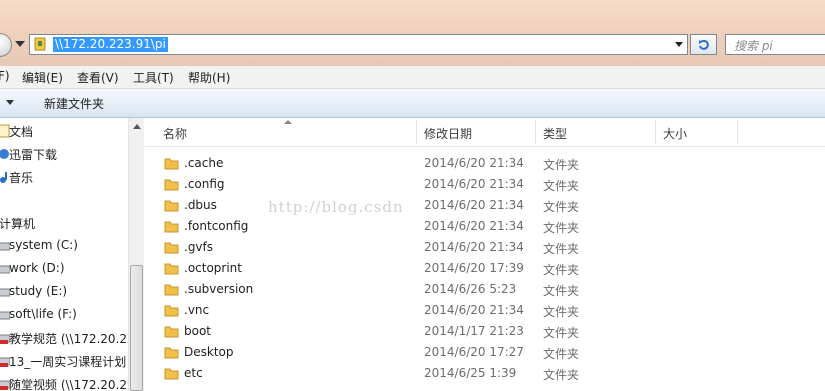  Describe the element at coordinates (200, 205) in the screenshot. I see `file-name: .dbus` at that location.